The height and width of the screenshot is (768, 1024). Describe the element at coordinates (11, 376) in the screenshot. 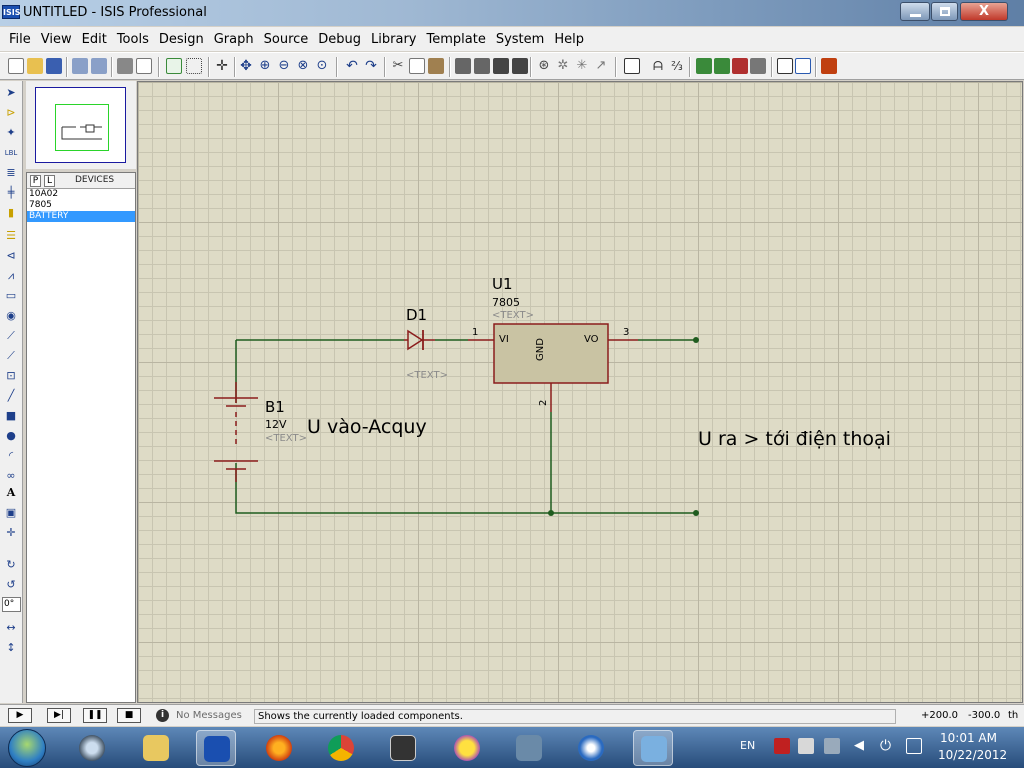

I see `virtual-instruments-icon: ⊡` at that location.